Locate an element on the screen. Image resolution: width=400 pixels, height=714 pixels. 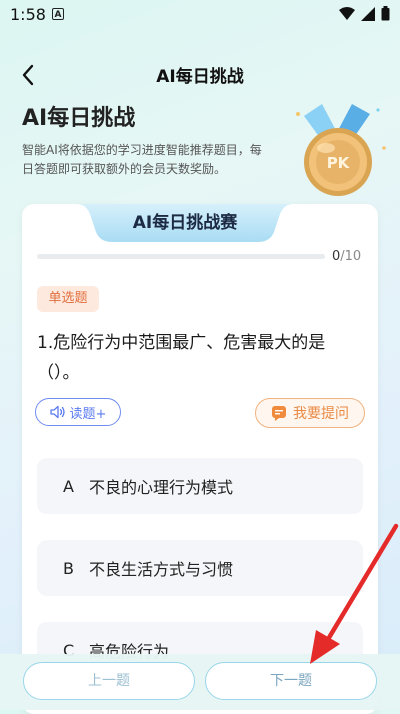
top-bar: AI每日挑战 is located at coordinates (200, 74).